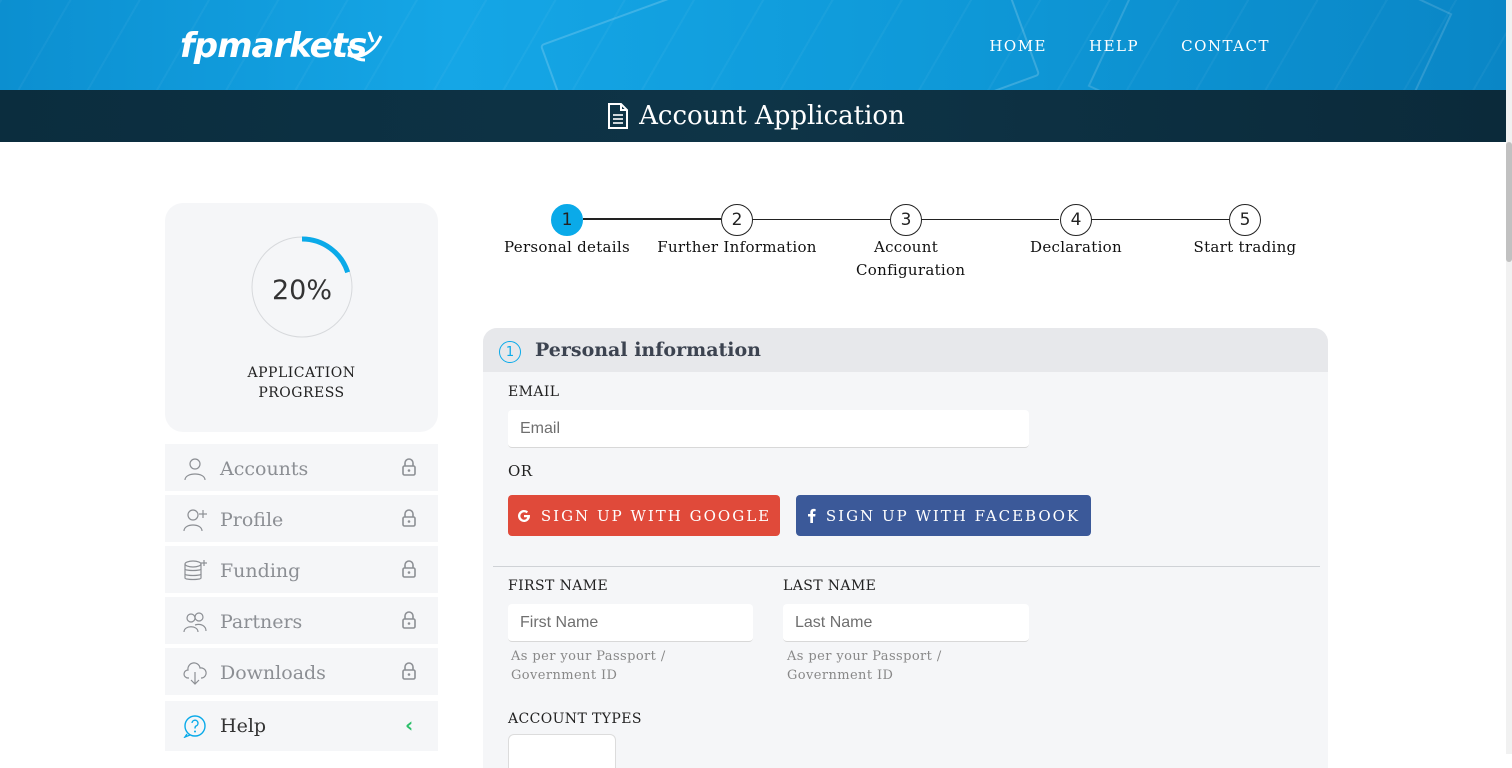  I want to click on help-icon, so click(194, 726).